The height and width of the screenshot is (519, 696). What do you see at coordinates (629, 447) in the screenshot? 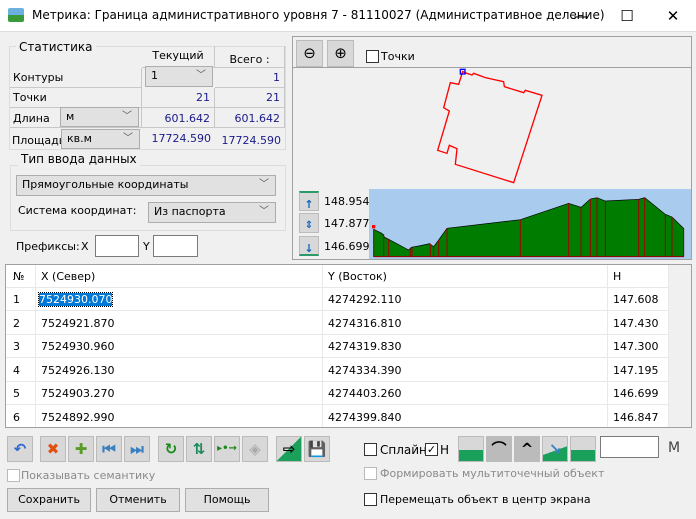
I see `distance-input` at bounding box center [629, 447].